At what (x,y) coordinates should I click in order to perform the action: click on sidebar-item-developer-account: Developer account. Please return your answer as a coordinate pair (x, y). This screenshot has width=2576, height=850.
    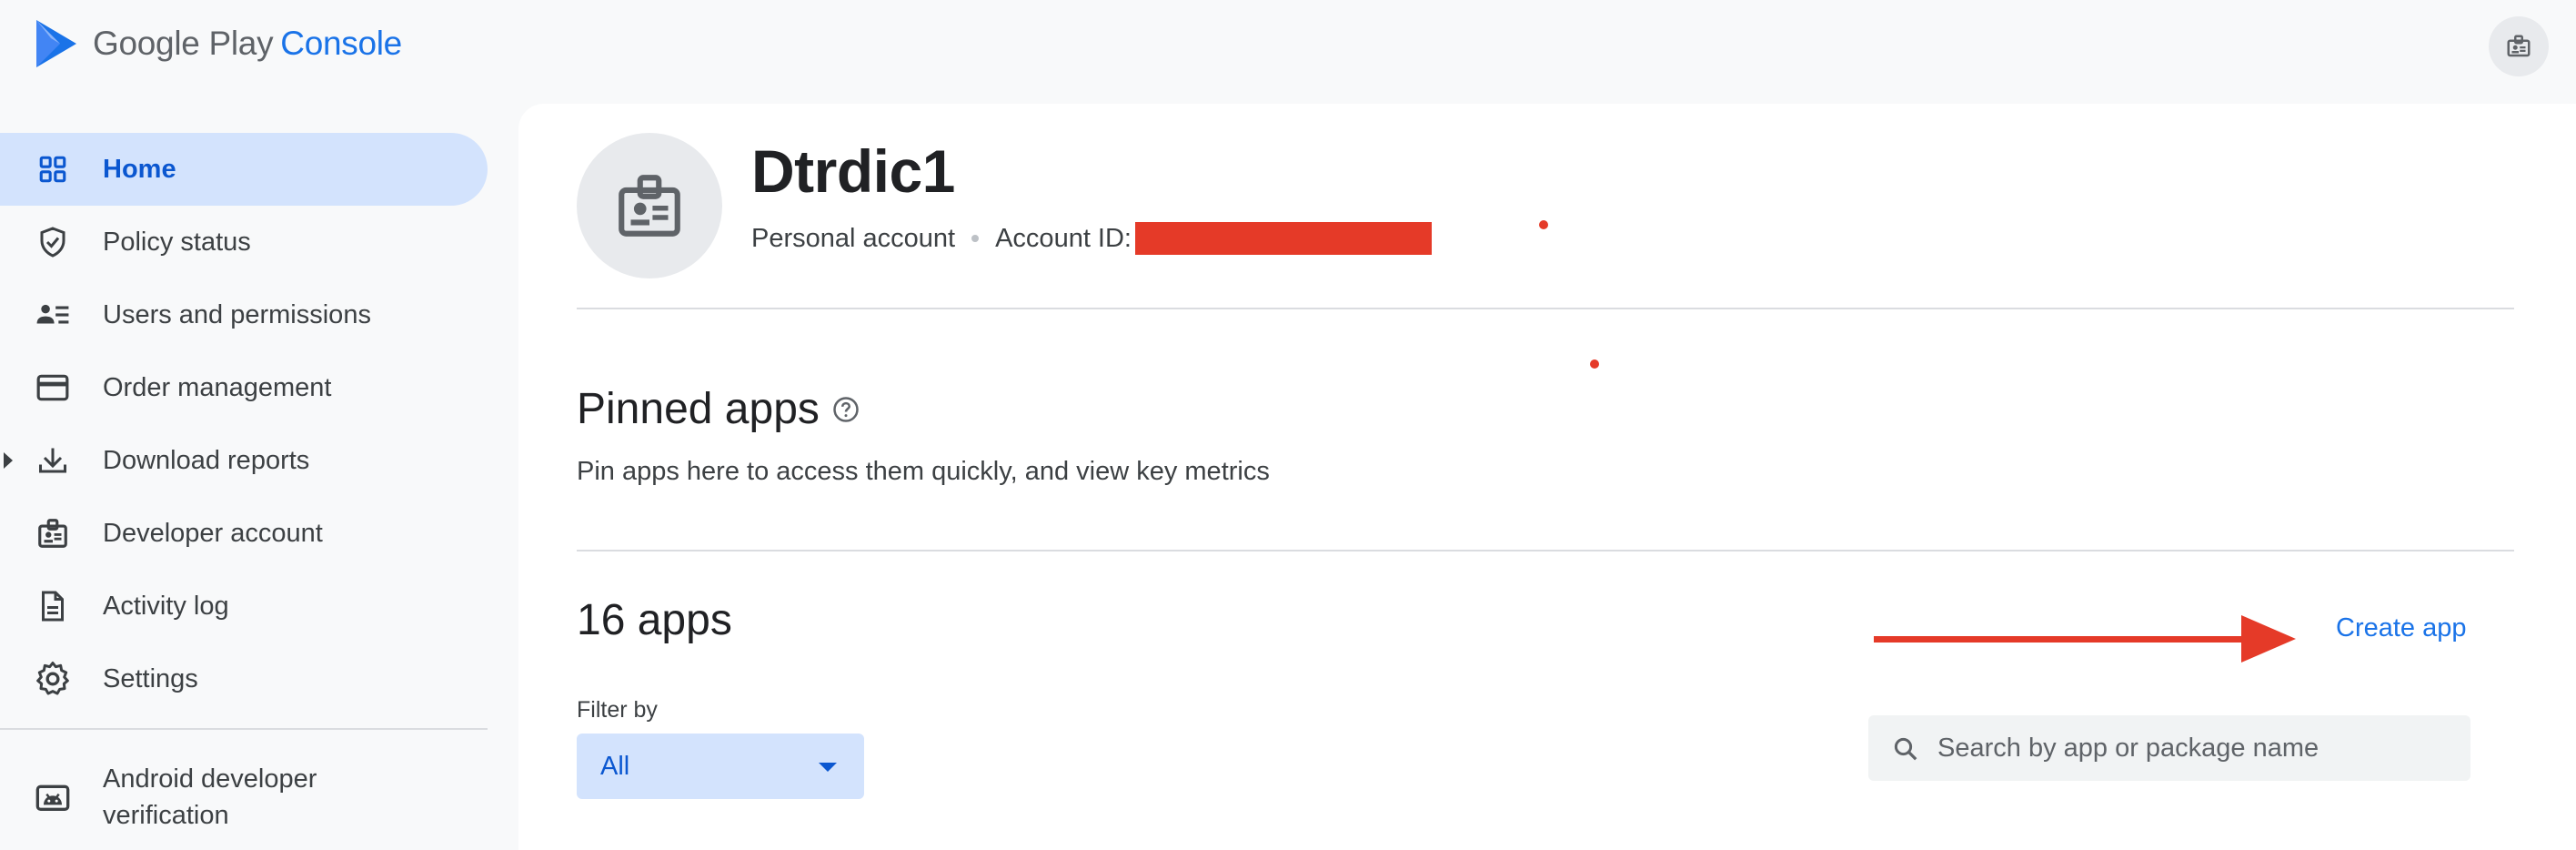
    Looking at the image, I should click on (244, 533).